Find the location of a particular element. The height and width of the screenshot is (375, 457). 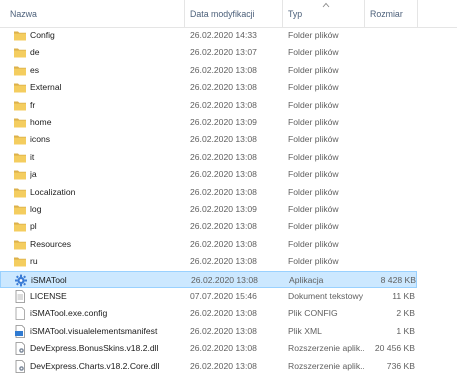

file-name: log is located at coordinates (36, 209).